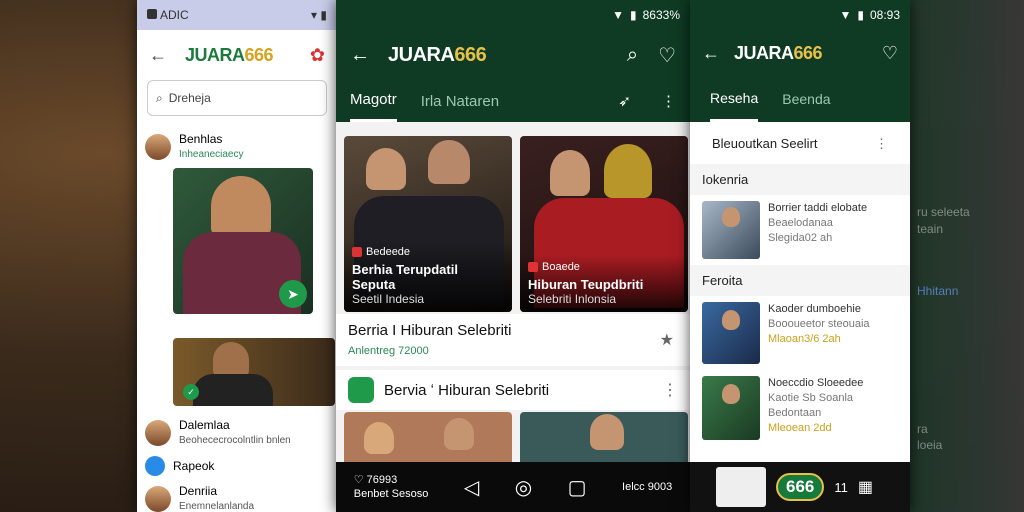 The image size is (1024, 512). What do you see at coordinates (731, 408) in the screenshot?
I see `news-thumbnail` at bounding box center [731, 408].